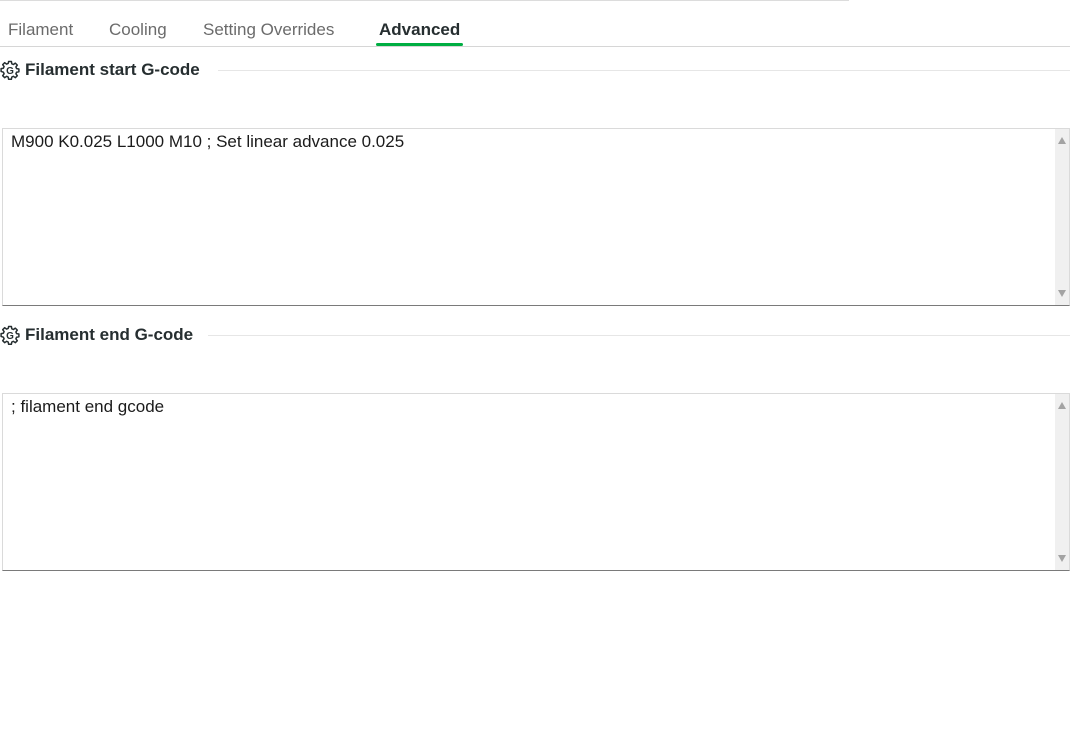 This screenshot has height=736, width=1070. Describe the element at coordinates (1062, 482) in the screenshot. I see `end-gcode-scrollbar` at that location.